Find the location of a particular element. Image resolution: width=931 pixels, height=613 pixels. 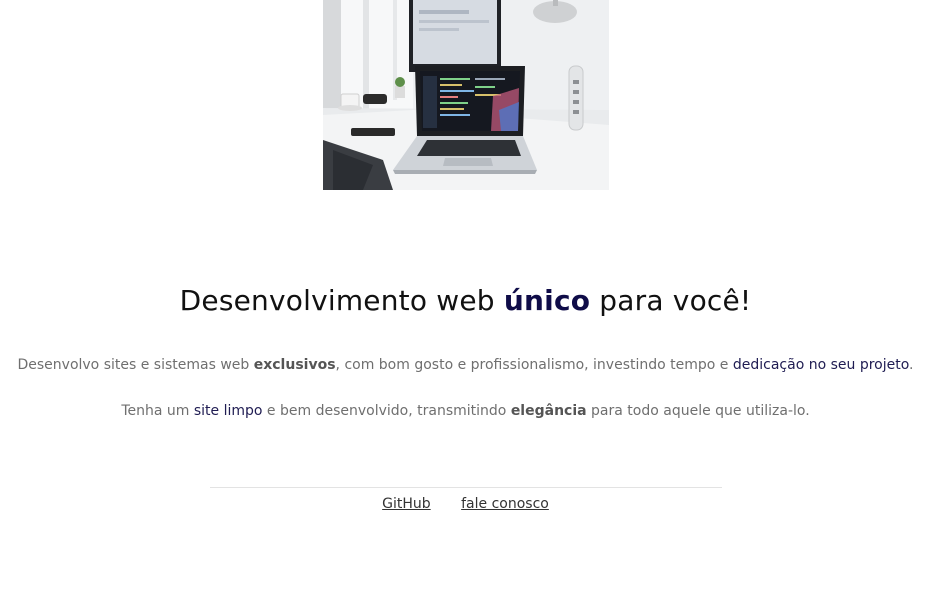

headline-text-post: para você! is located at coordinates (671, 300).